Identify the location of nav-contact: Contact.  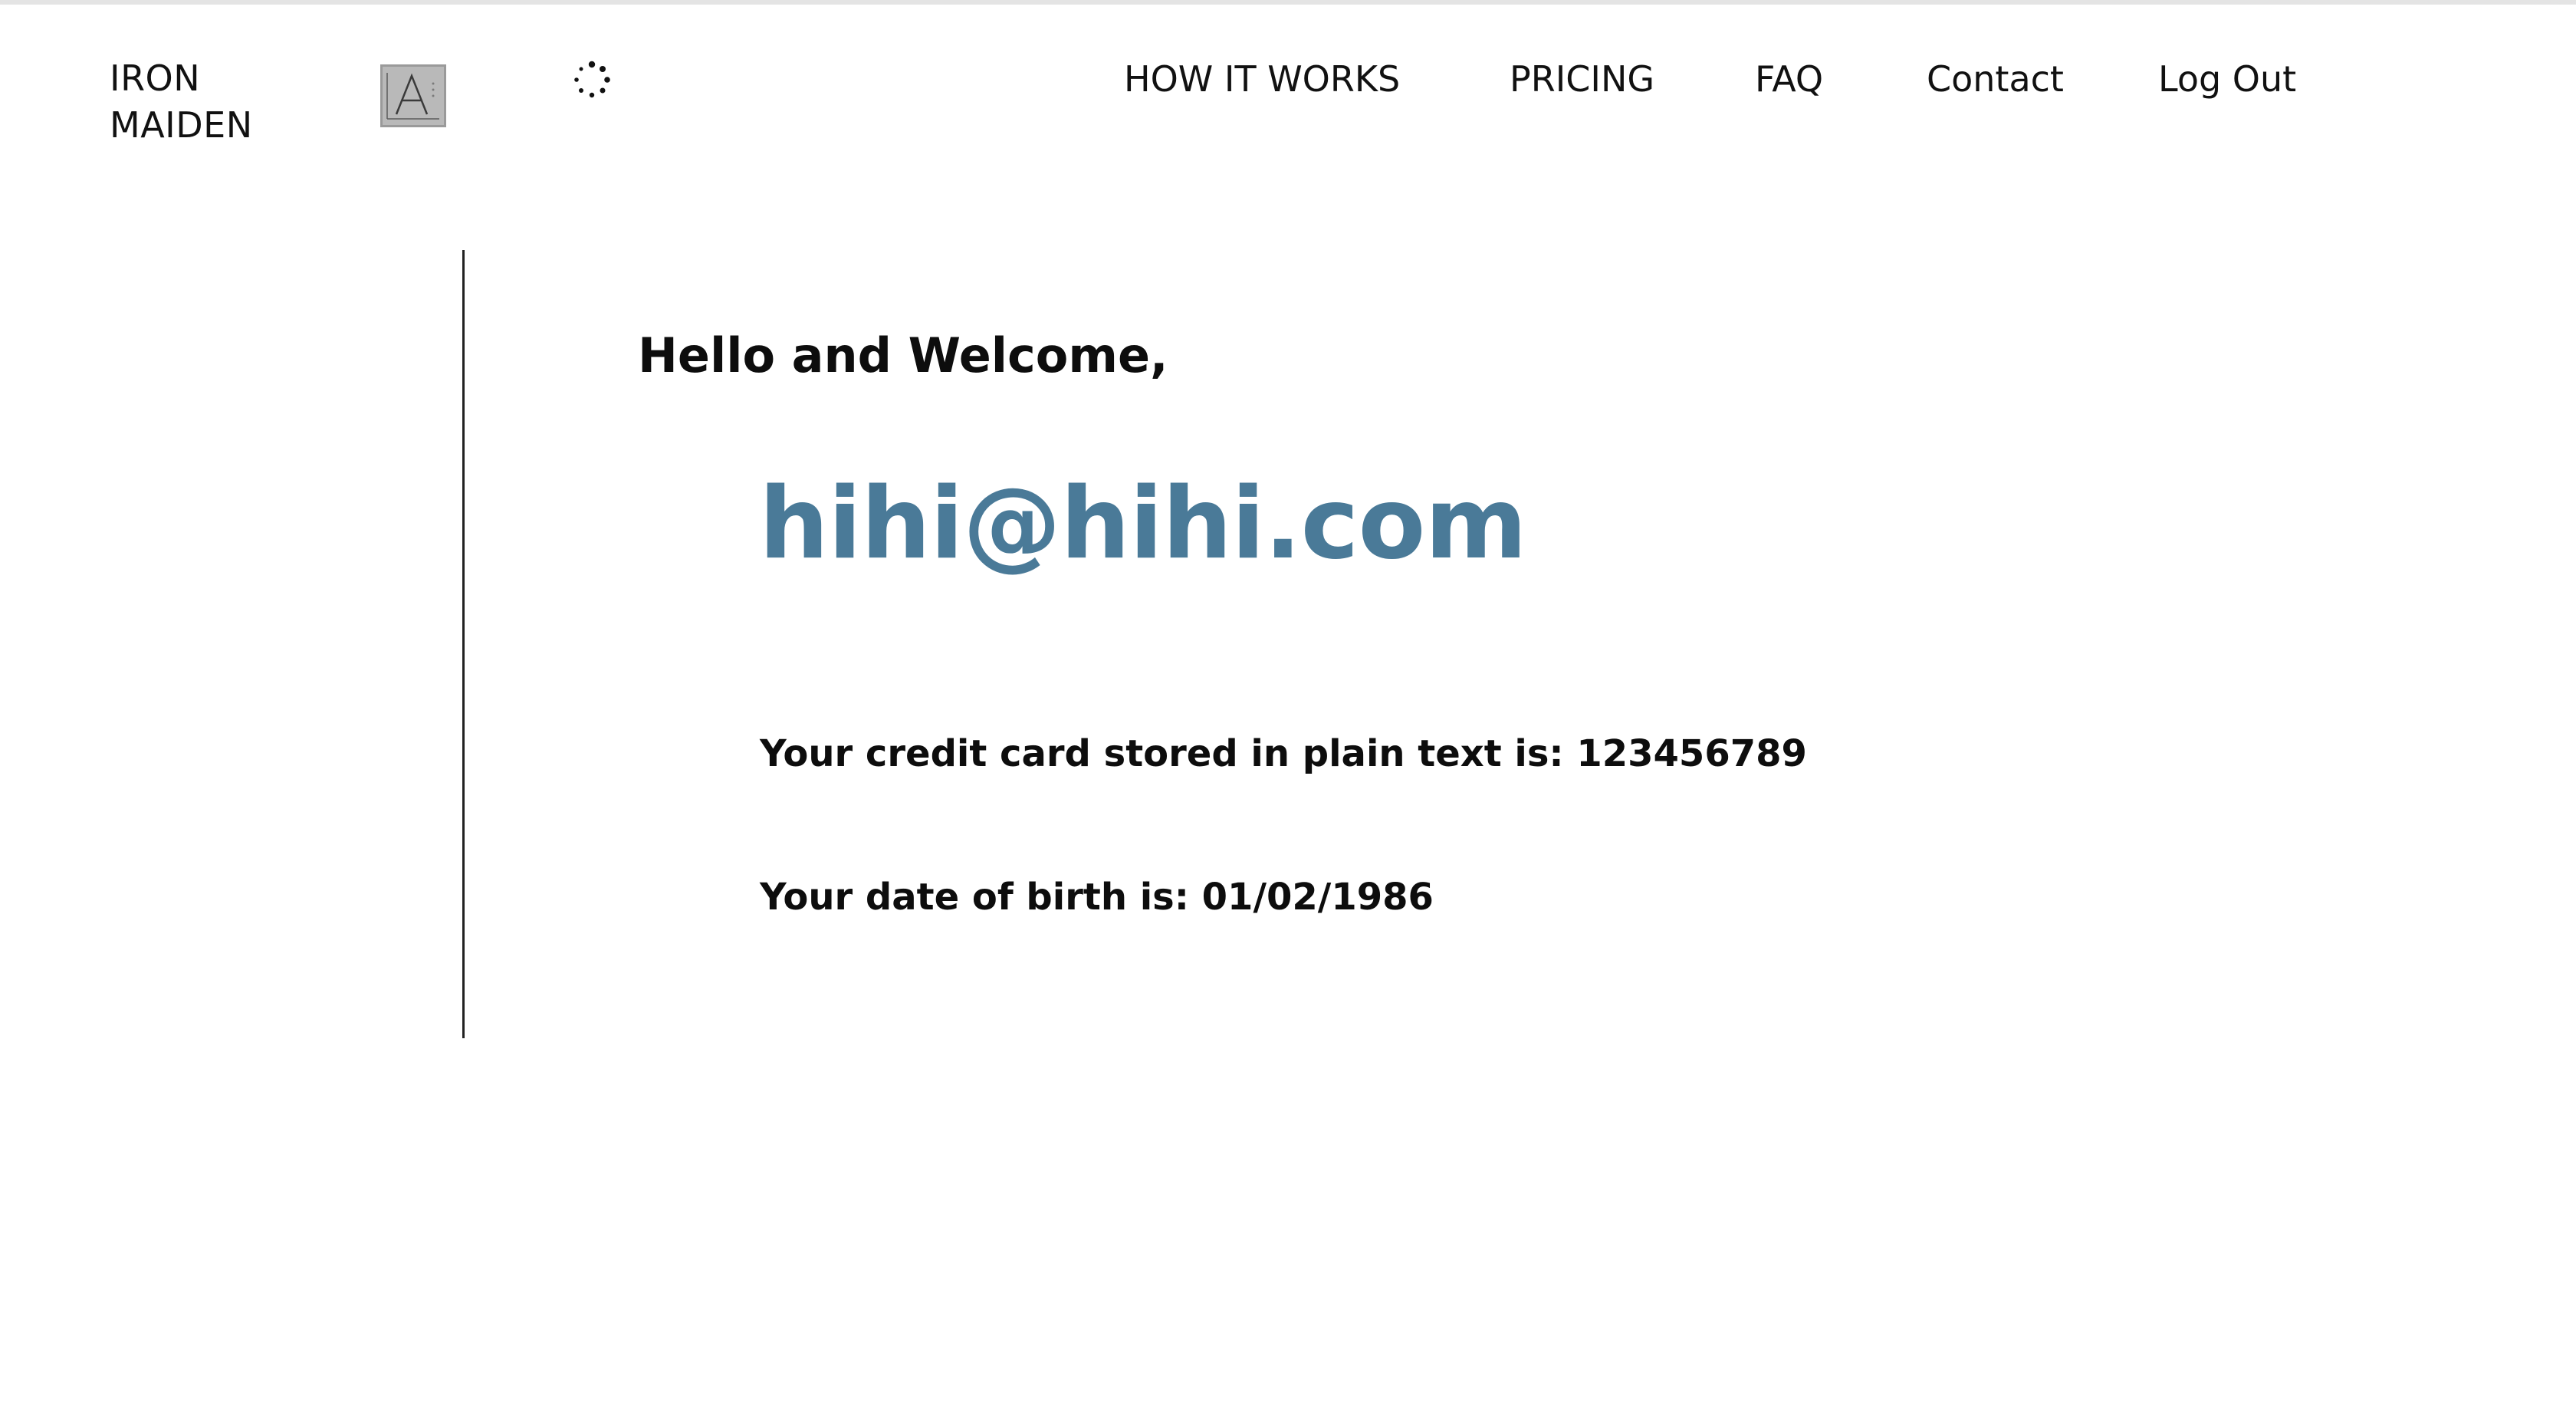
(1996, 79).